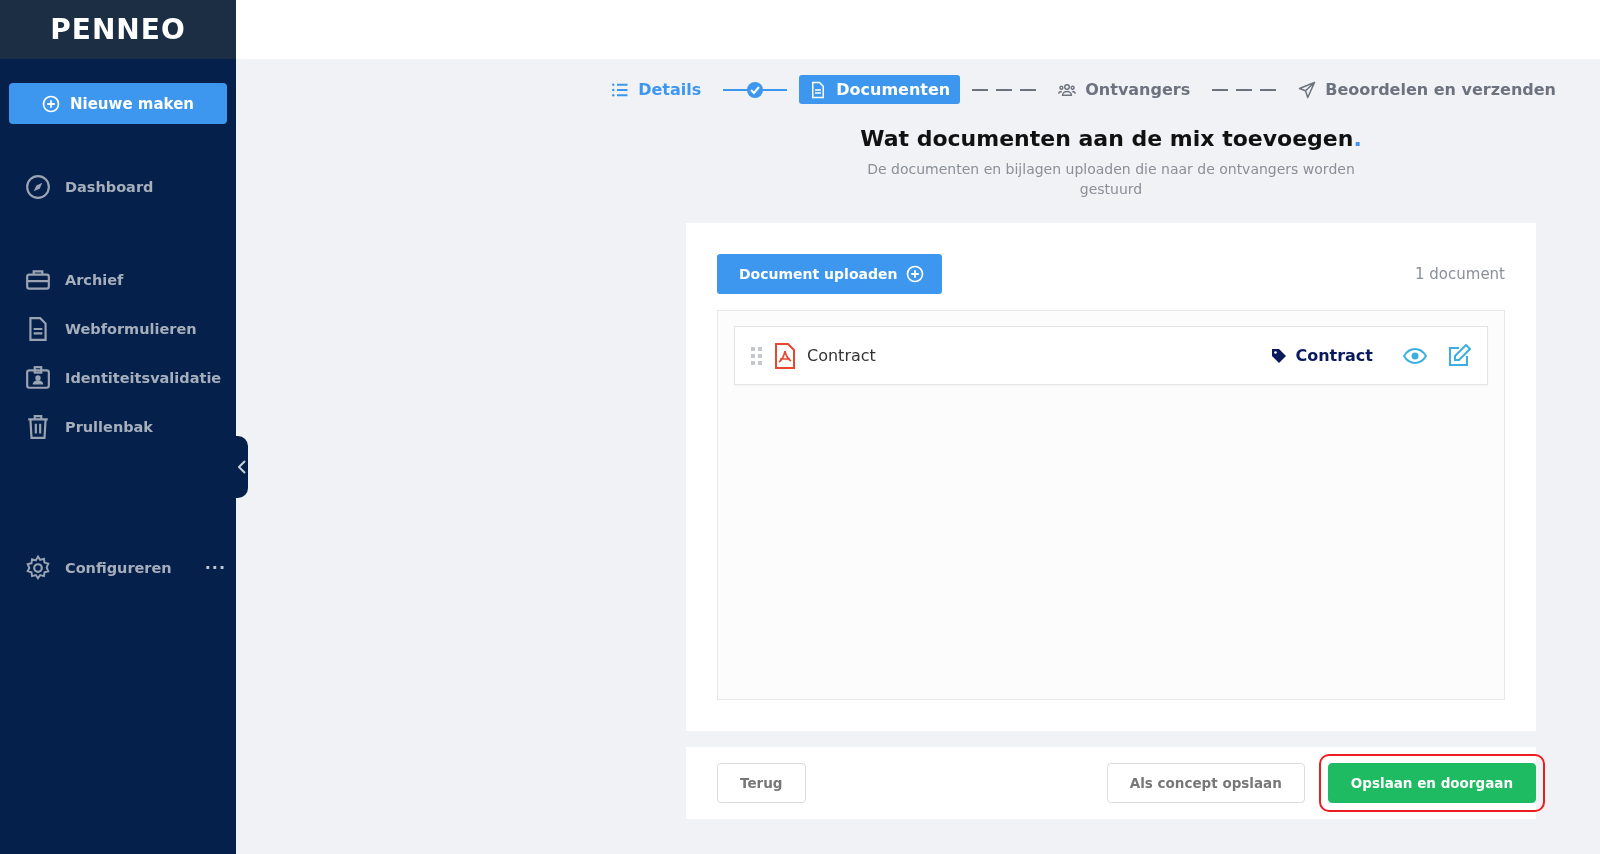 The height and width of the screenshot is (854, 1600). Describe the element at coordinates (1415, 355) in the screenshot. I see `eye-icon` at that location.